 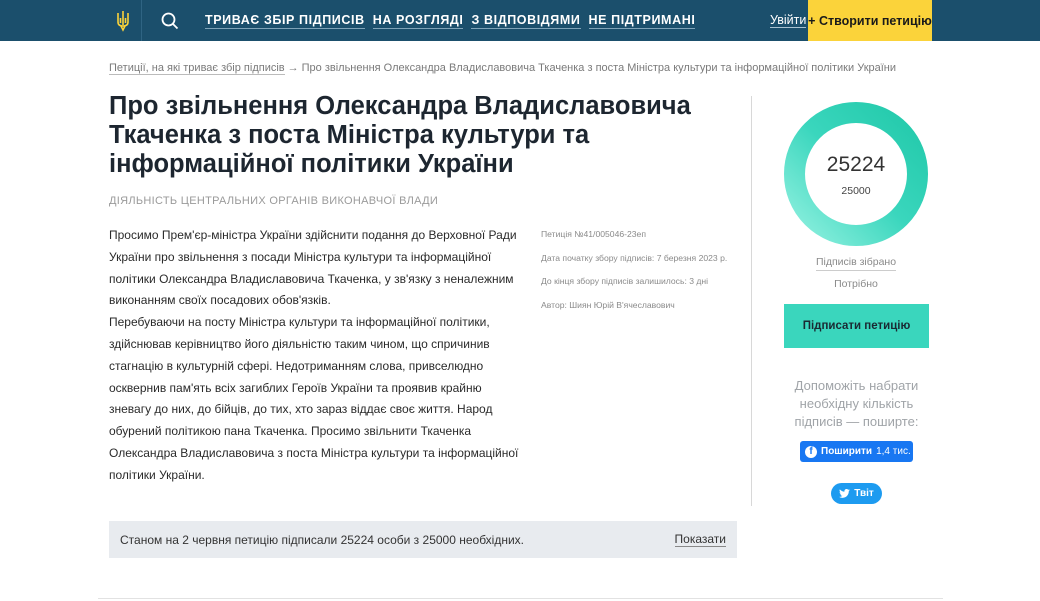 What do you see at coordinates (856, 164) in the screenshot?
I see `signature-count: 25224` at bounding box center [856, 164].